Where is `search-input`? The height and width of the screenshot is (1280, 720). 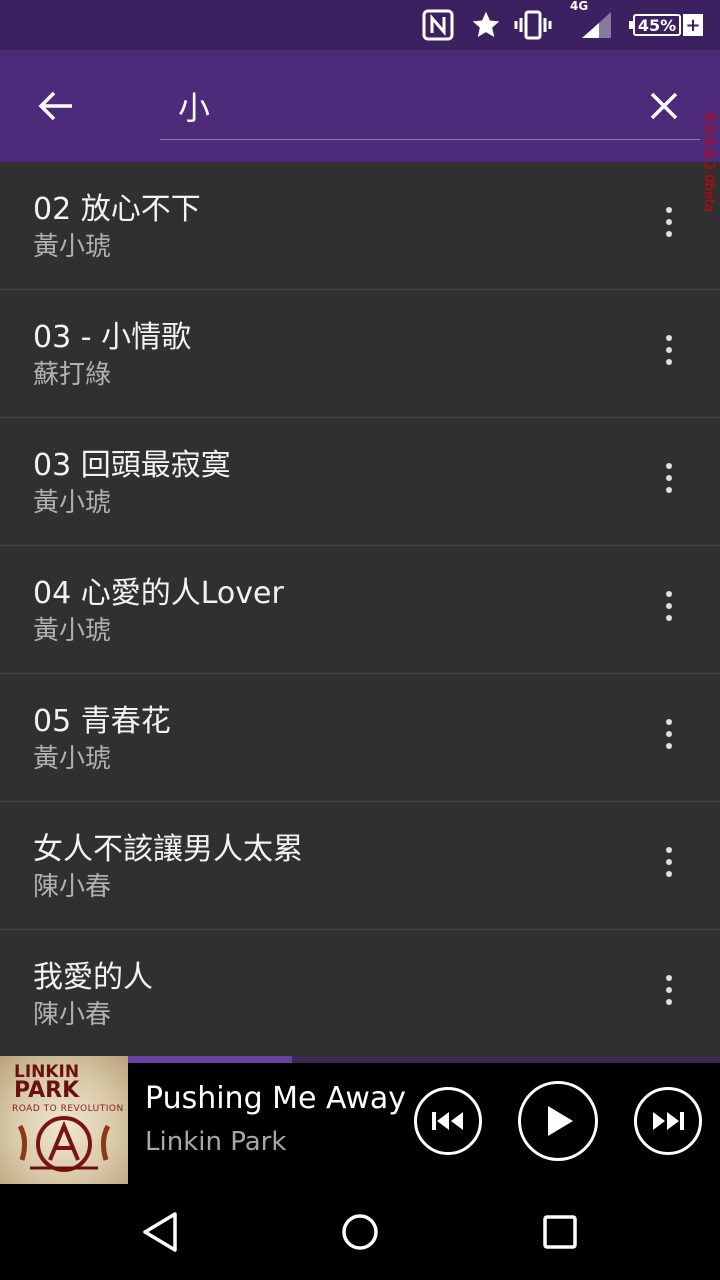 search-input is located at coordinates (398, 106).